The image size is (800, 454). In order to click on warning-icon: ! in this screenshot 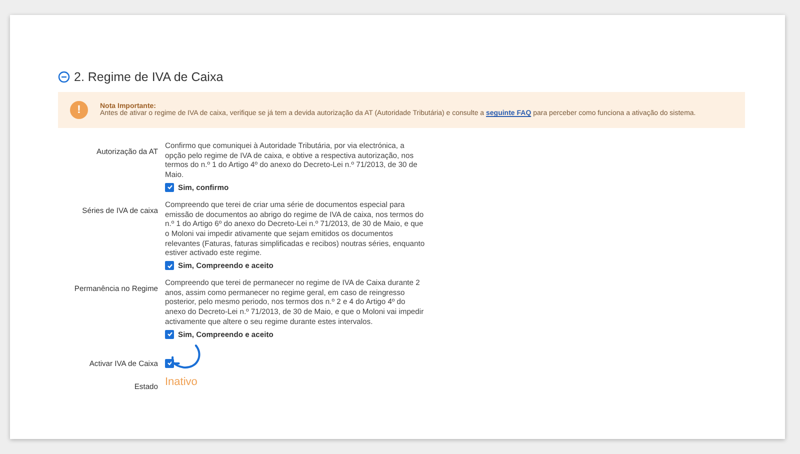, I will do `click(79, 110)`.